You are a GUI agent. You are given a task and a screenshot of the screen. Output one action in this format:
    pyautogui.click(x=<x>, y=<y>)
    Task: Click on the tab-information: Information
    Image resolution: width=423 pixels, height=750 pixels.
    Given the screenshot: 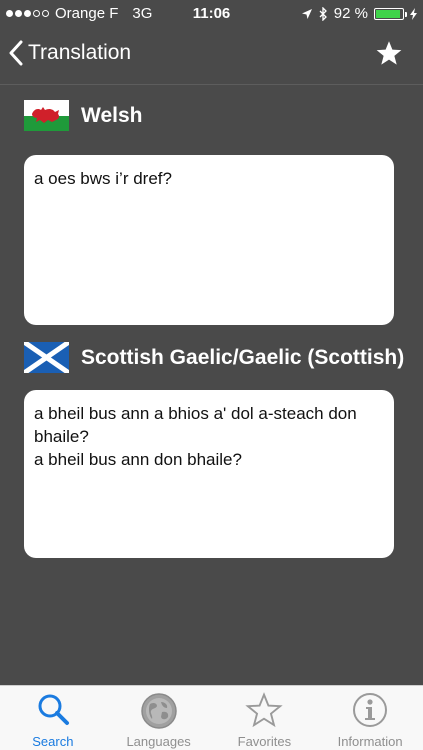 What is the action you would take?
    pyautogui.click(x=370, y=718)
    